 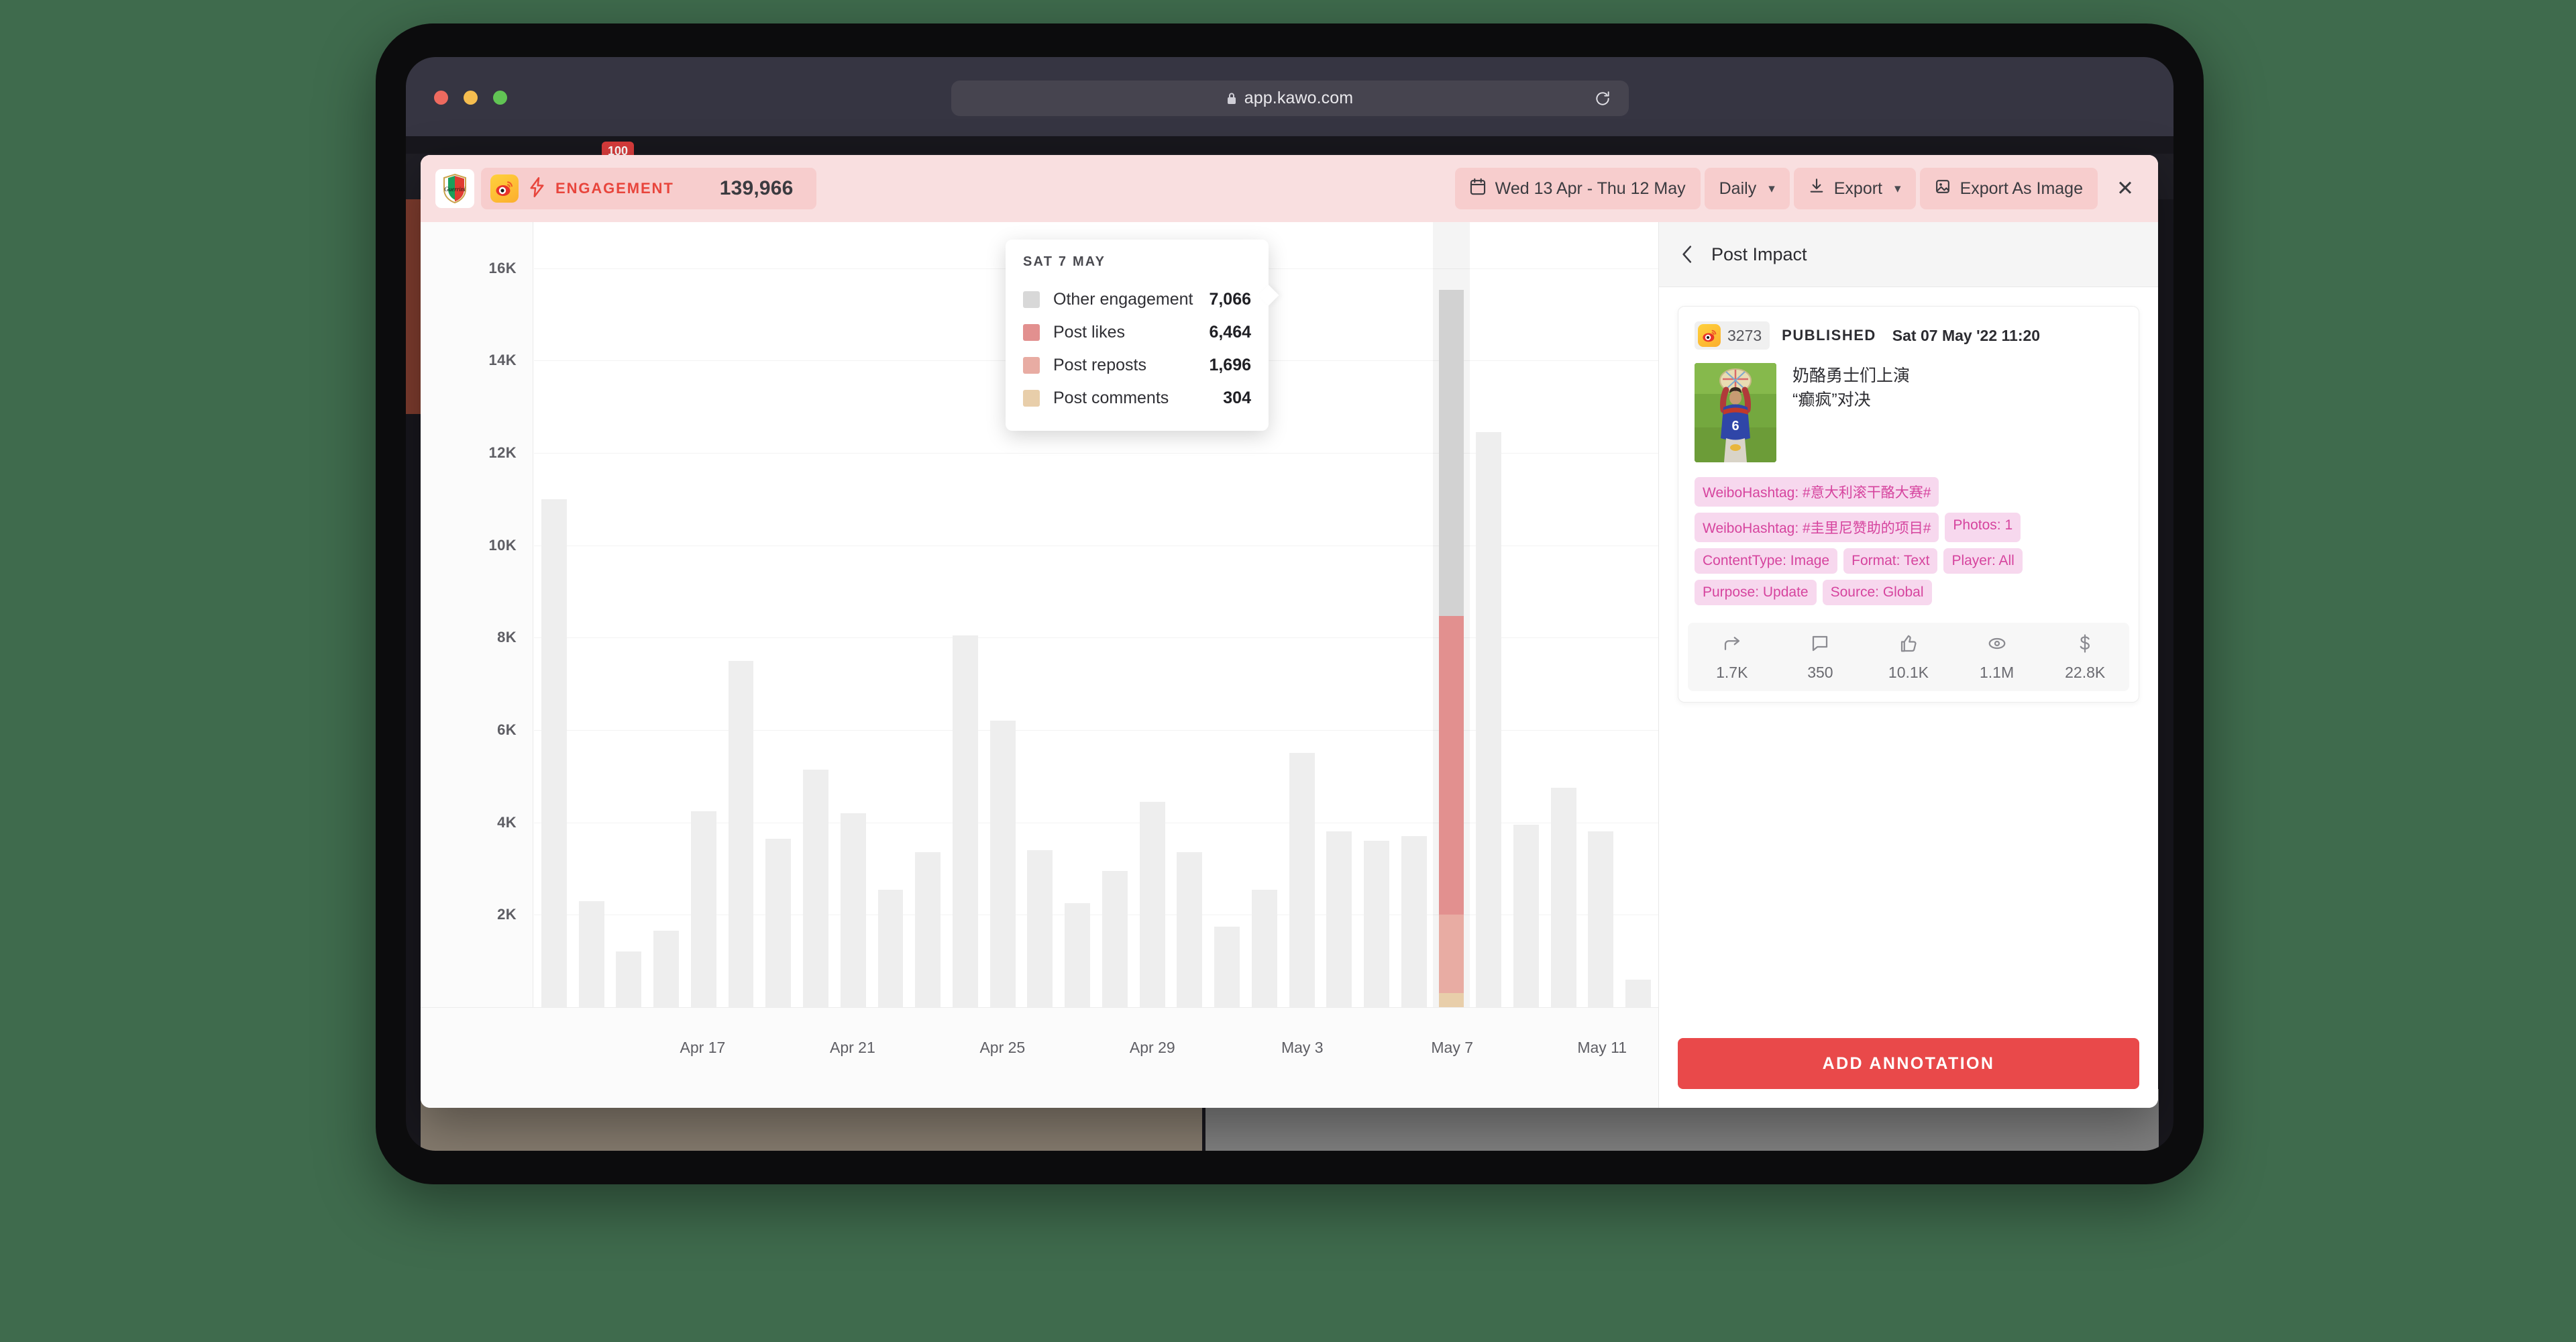 What do you see at coordinates (1983, 527) in the screenshot?
I see `post-tag: Photos: 1` at bounding box center [1983, 527].